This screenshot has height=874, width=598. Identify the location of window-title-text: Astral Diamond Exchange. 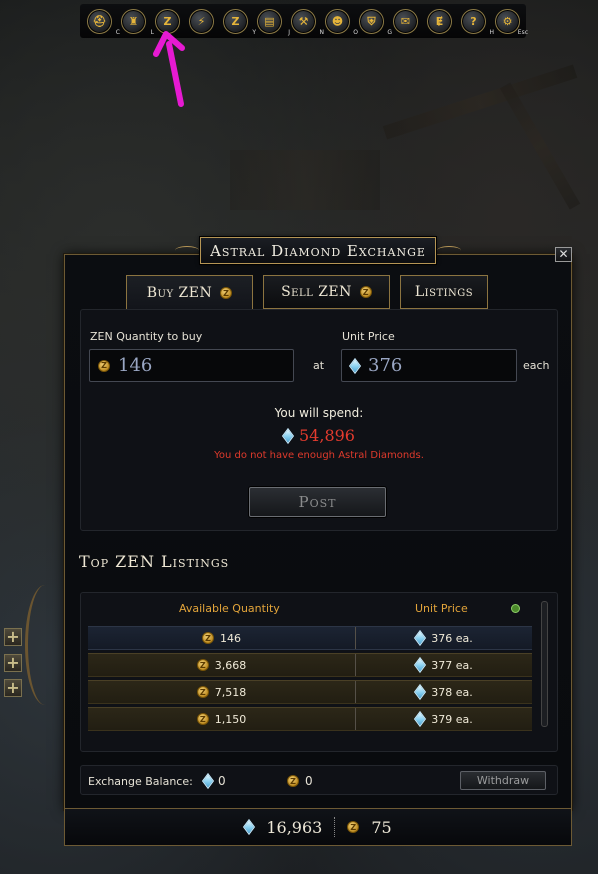
(318, 250).